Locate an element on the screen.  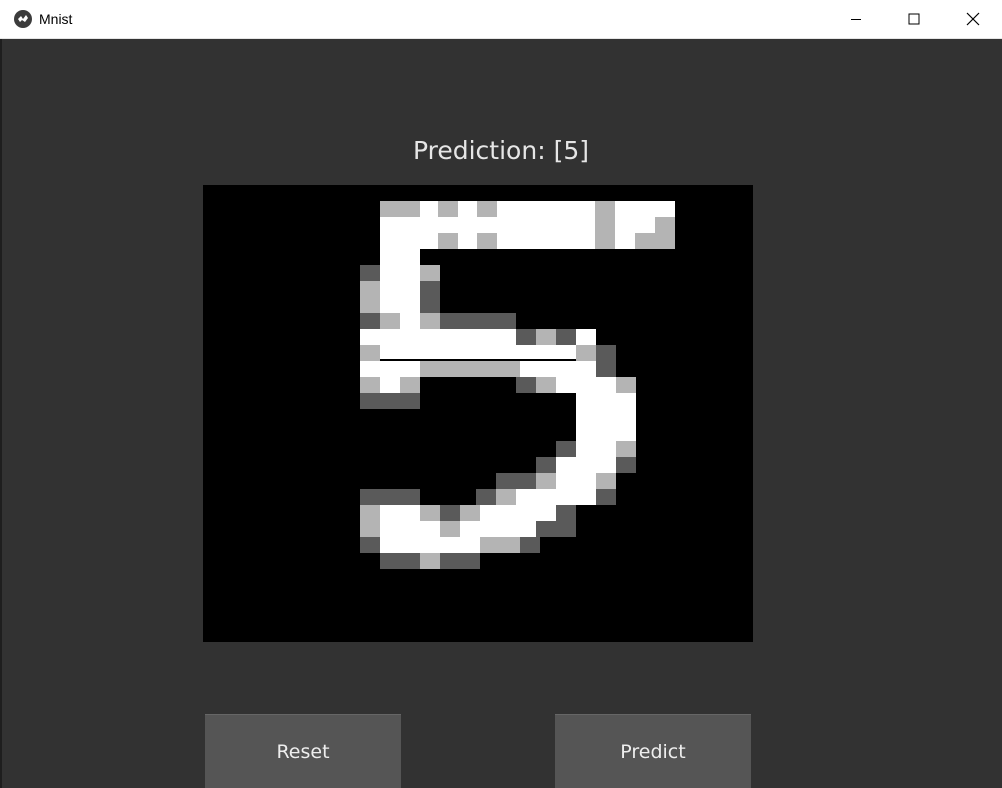
close-button is located at coordinates (973, 19).